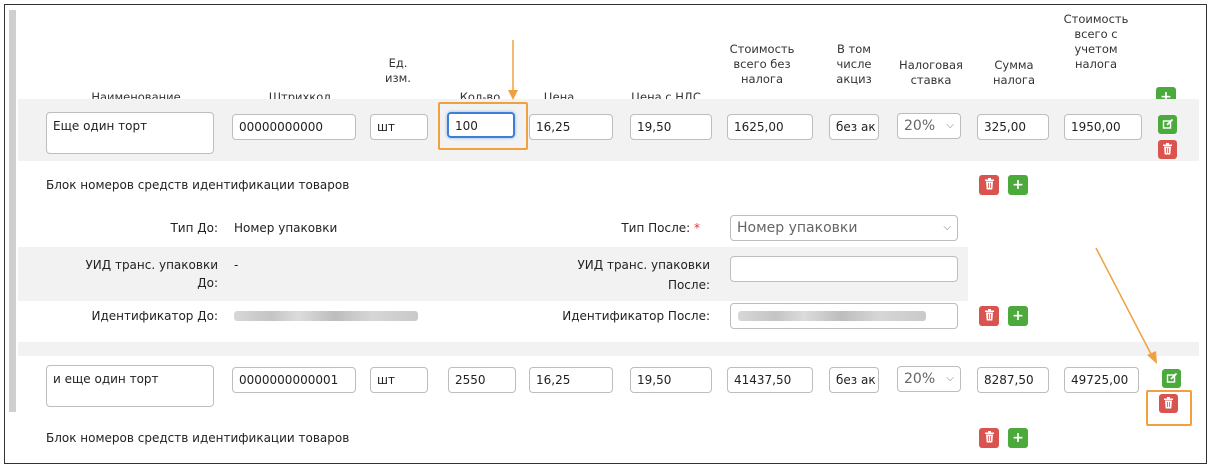 Image resolution: width=1214 pixels, height=468 pixels. I want to click on qty-arrow-head, so click(513, 95).